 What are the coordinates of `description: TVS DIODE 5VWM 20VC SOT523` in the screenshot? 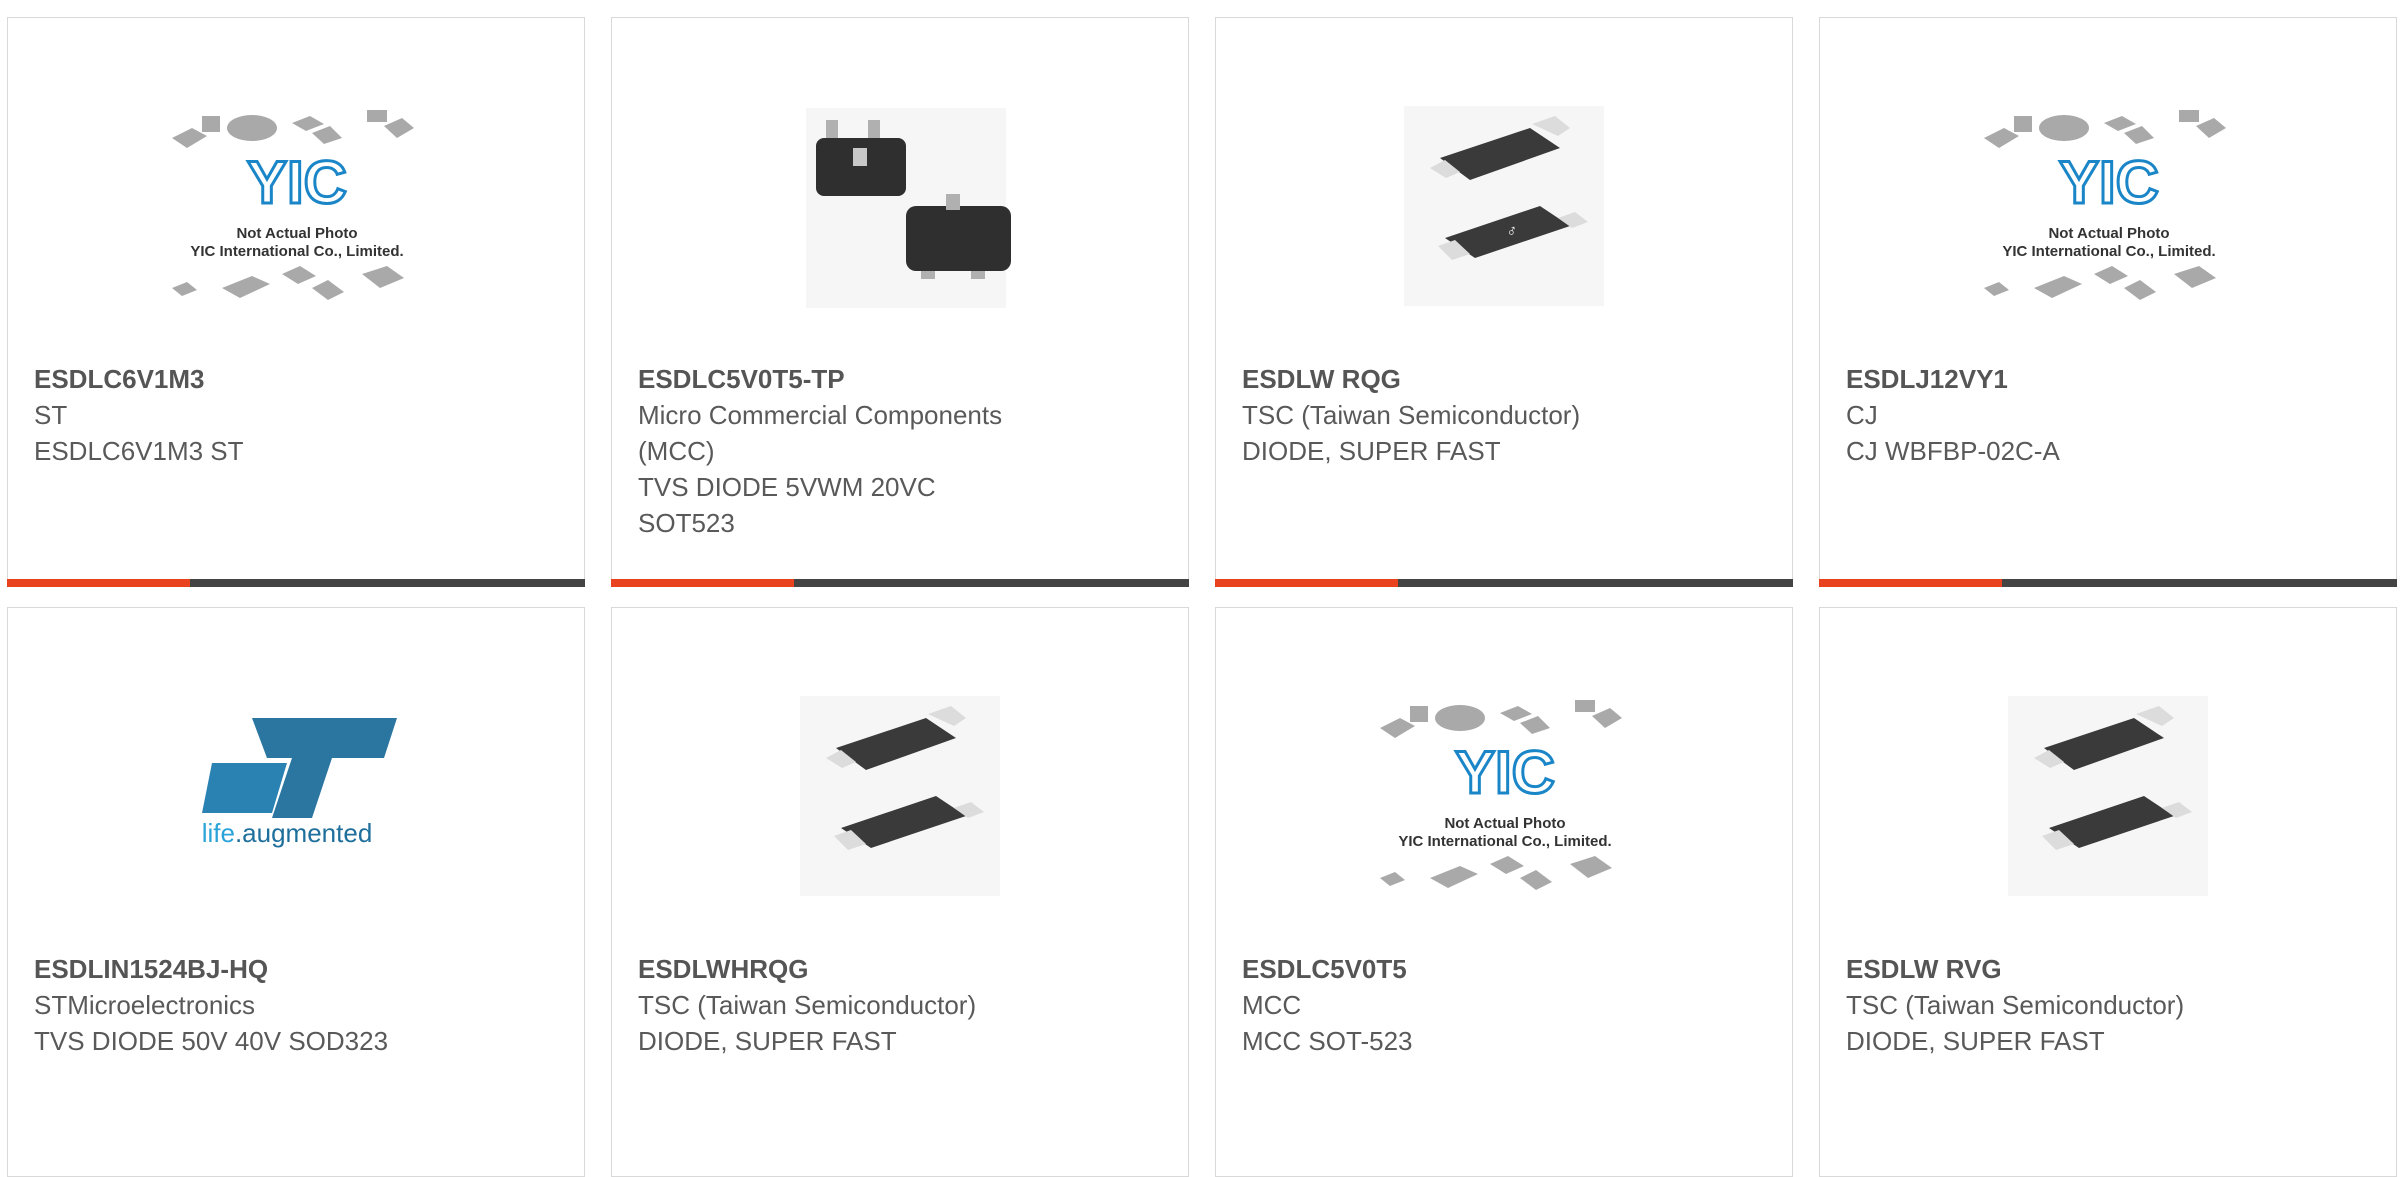 It's located at (787, 505).